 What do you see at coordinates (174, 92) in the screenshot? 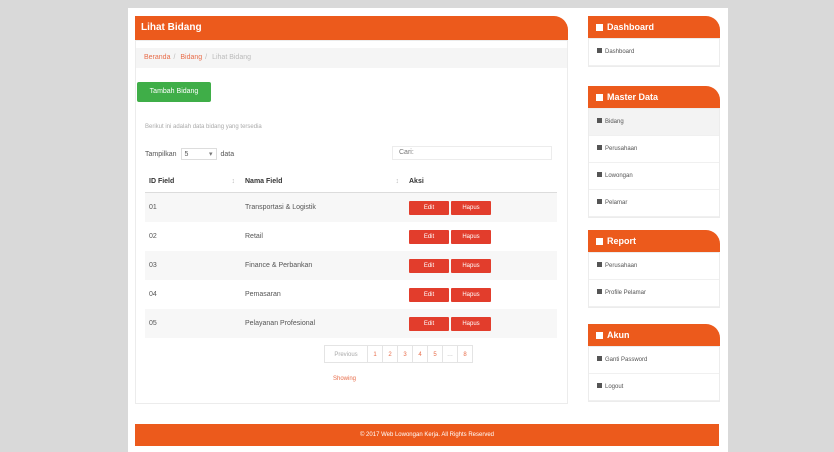
I see `add-bidang-button: Tambah Bidang` at bounding box center [174, 92].